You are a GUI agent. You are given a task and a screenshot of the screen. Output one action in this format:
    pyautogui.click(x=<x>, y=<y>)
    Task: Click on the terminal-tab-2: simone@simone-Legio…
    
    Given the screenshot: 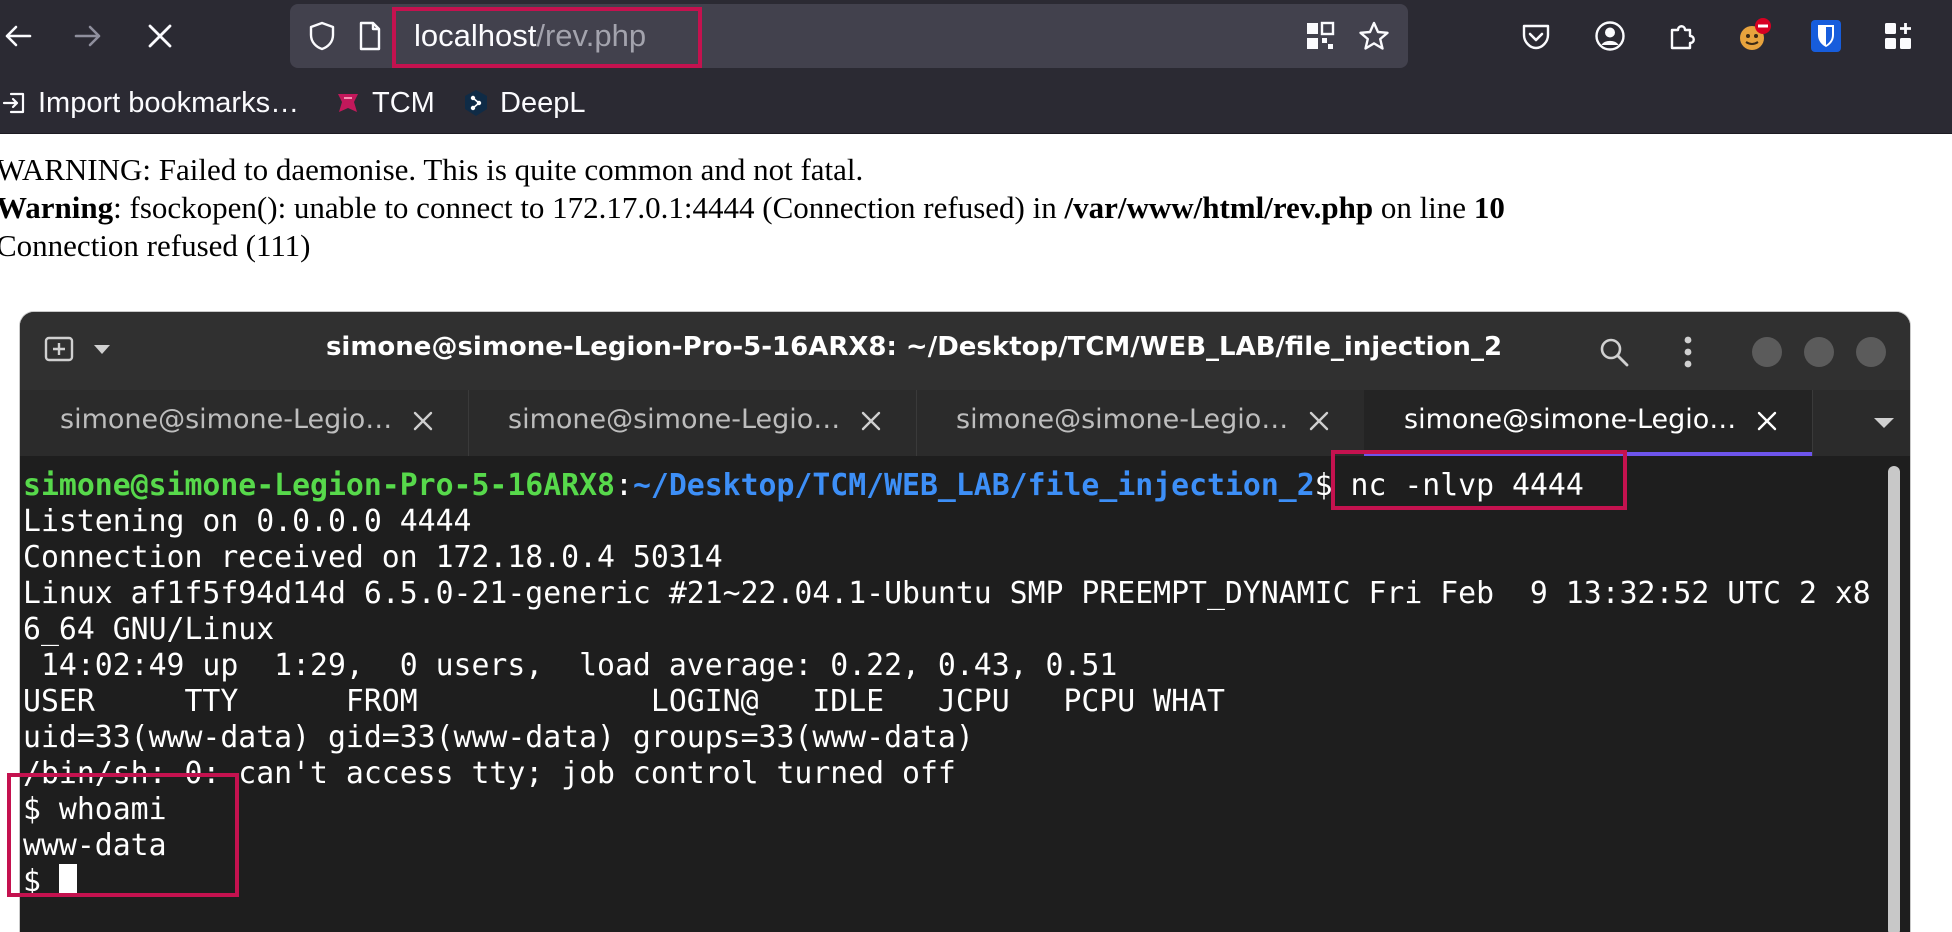 What is the action you would take?
    pyautogui.click(x=692, y=423)
    